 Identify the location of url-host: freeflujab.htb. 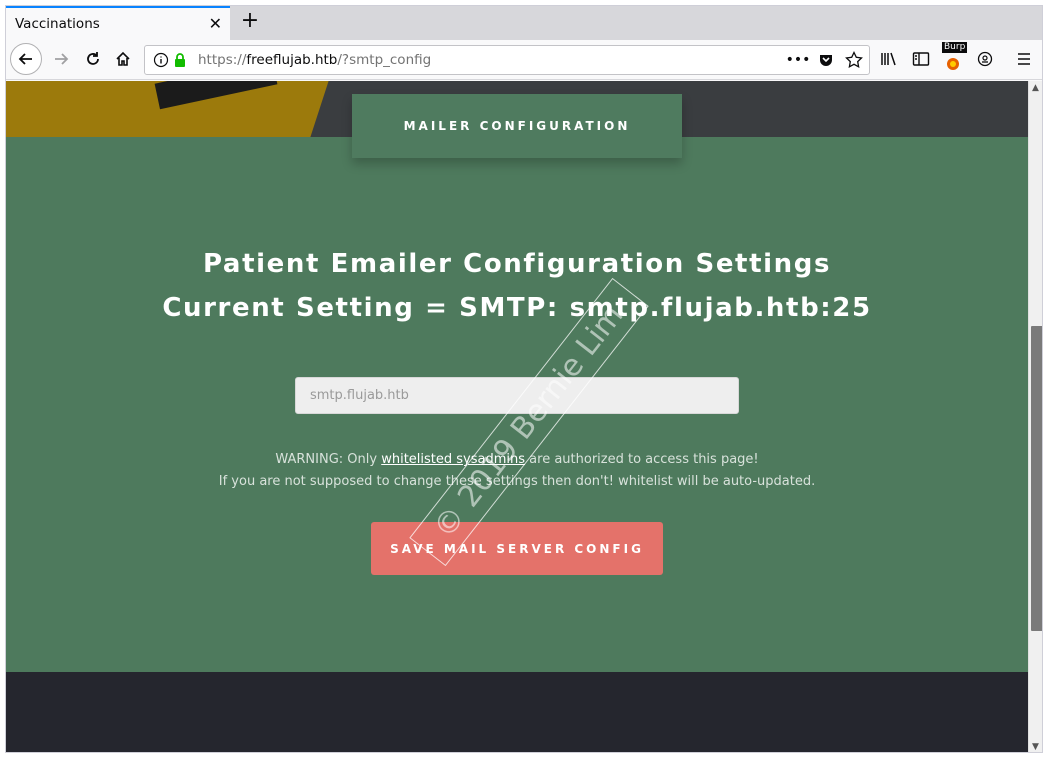
(292, 60).